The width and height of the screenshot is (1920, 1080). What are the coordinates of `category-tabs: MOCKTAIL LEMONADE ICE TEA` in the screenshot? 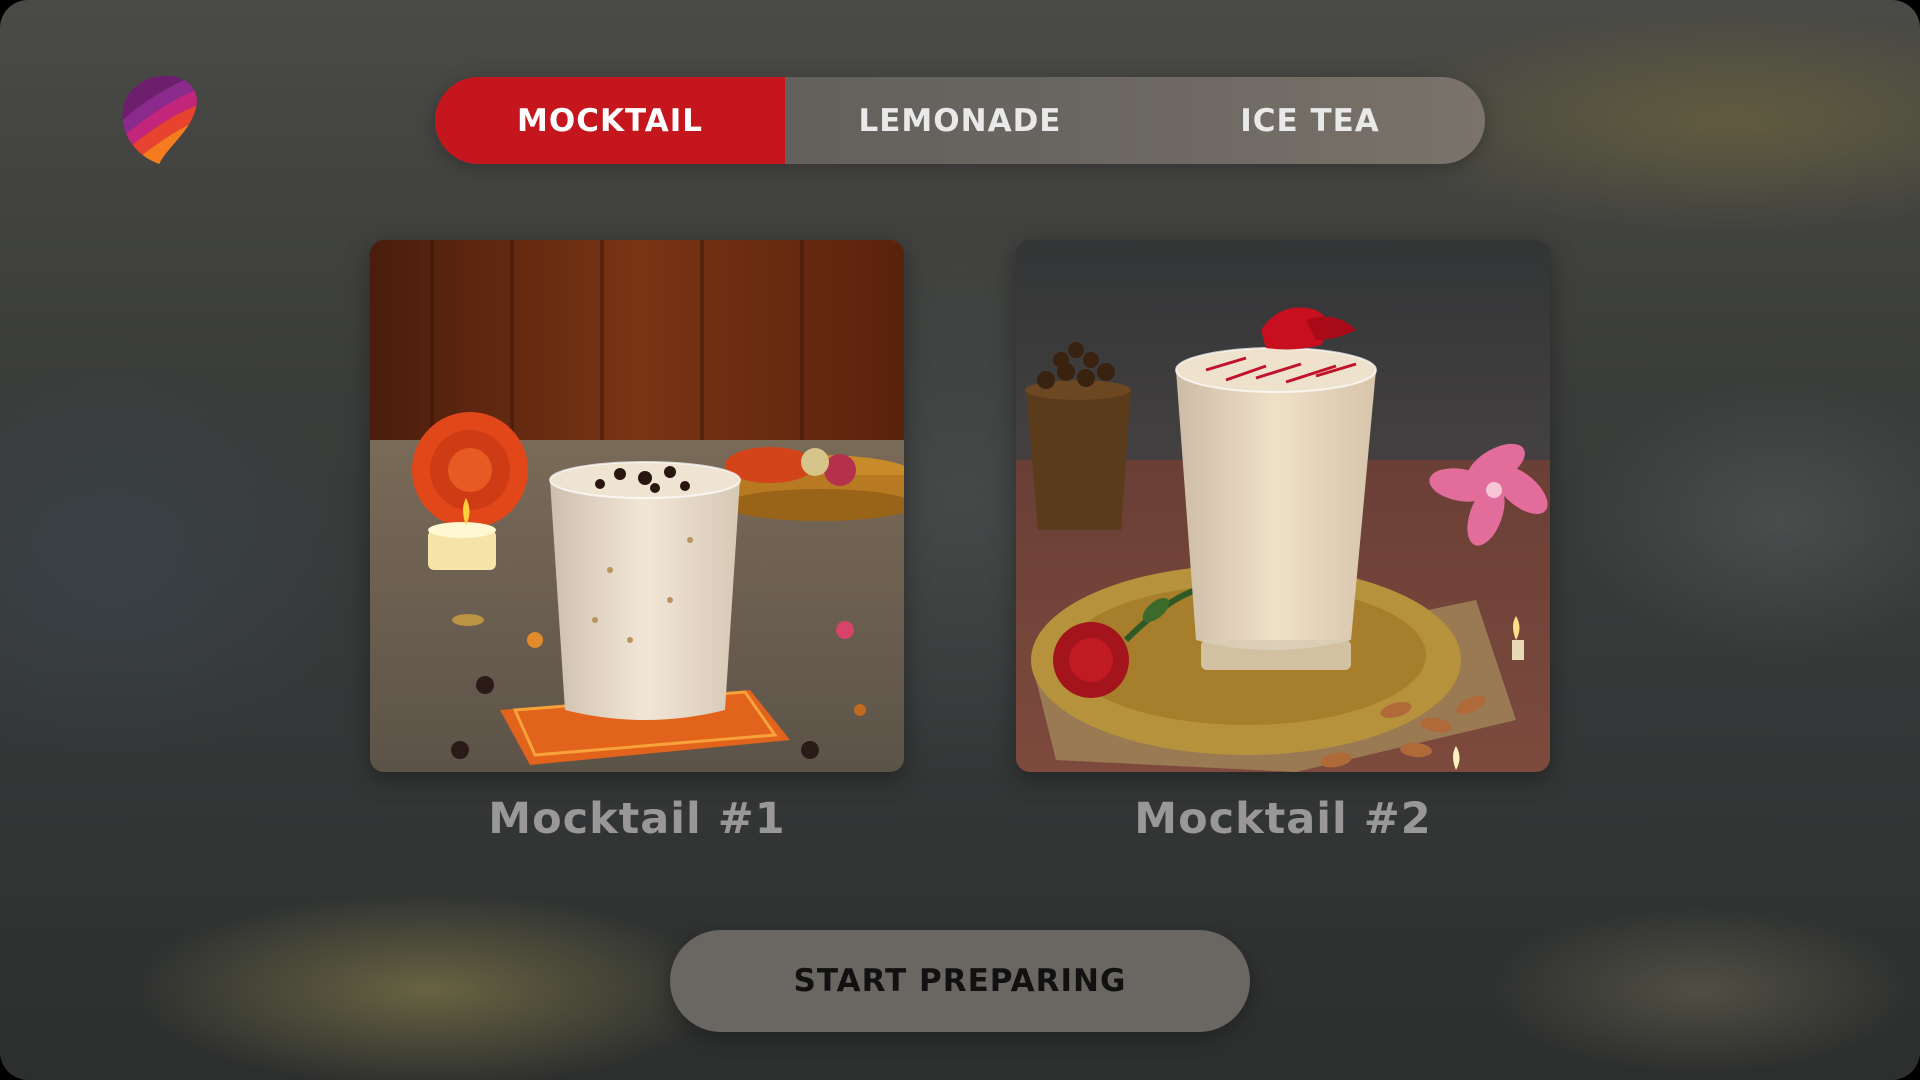 It's located at (960, 120).